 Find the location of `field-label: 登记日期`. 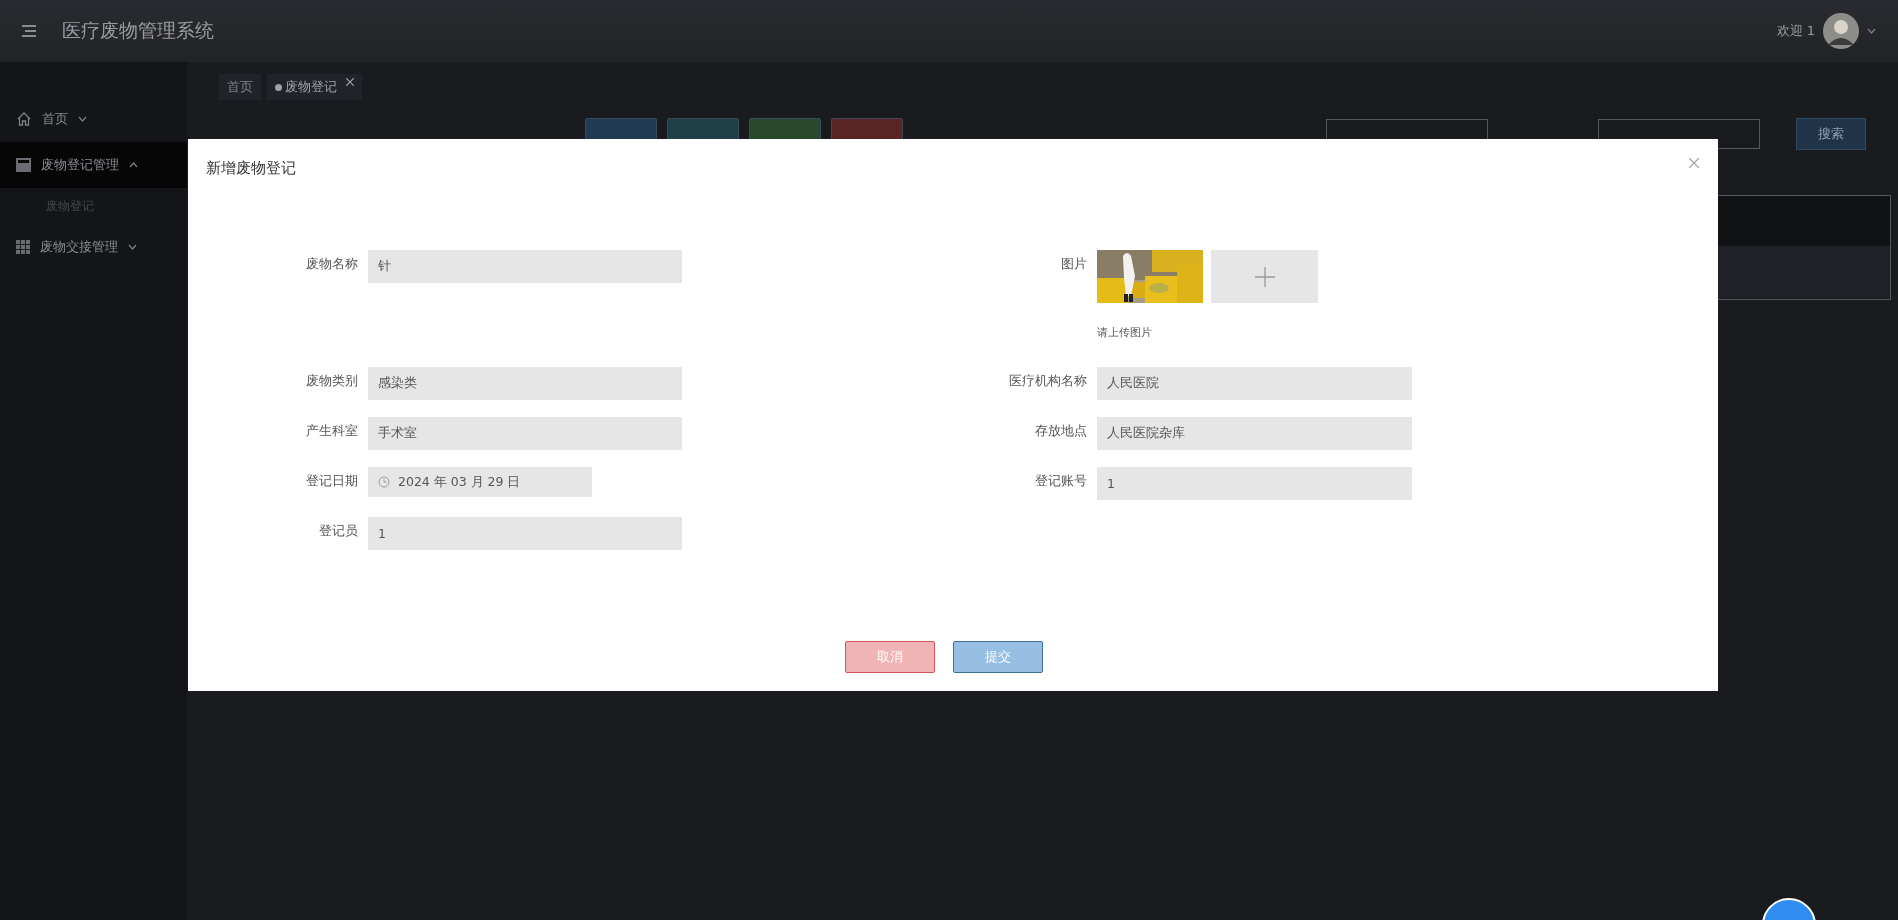

field-label: 登记日期 is located at coordinates (331, 481).